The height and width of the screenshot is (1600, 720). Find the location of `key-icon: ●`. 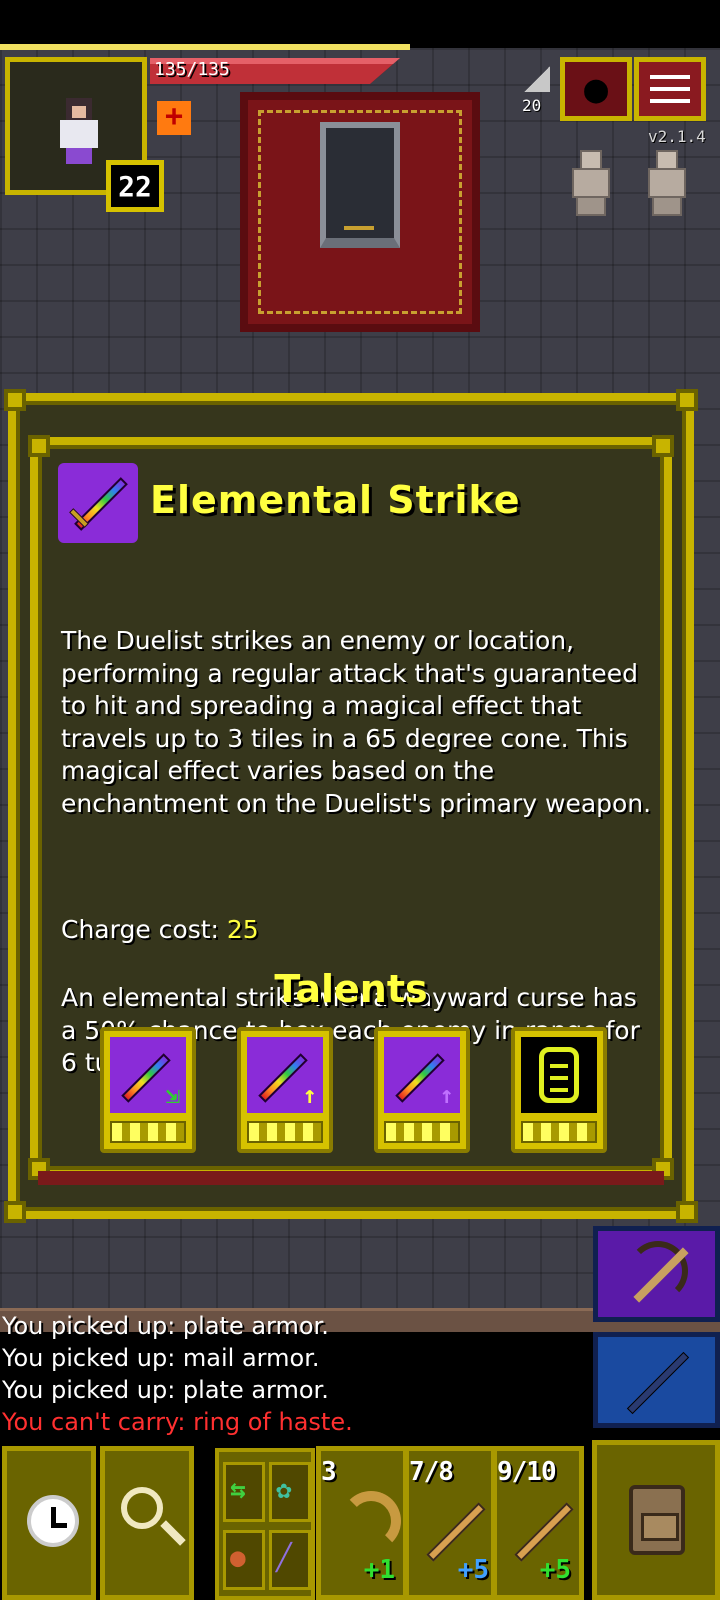

key-icon: ● is located at coordinates (596, 89).